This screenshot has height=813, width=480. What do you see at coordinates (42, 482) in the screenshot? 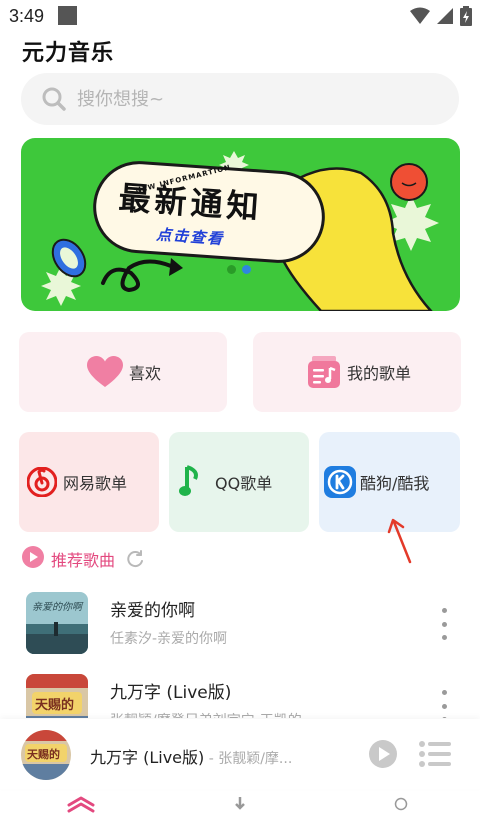
I see `netease-music-icon` at bounding box center [42, 482].